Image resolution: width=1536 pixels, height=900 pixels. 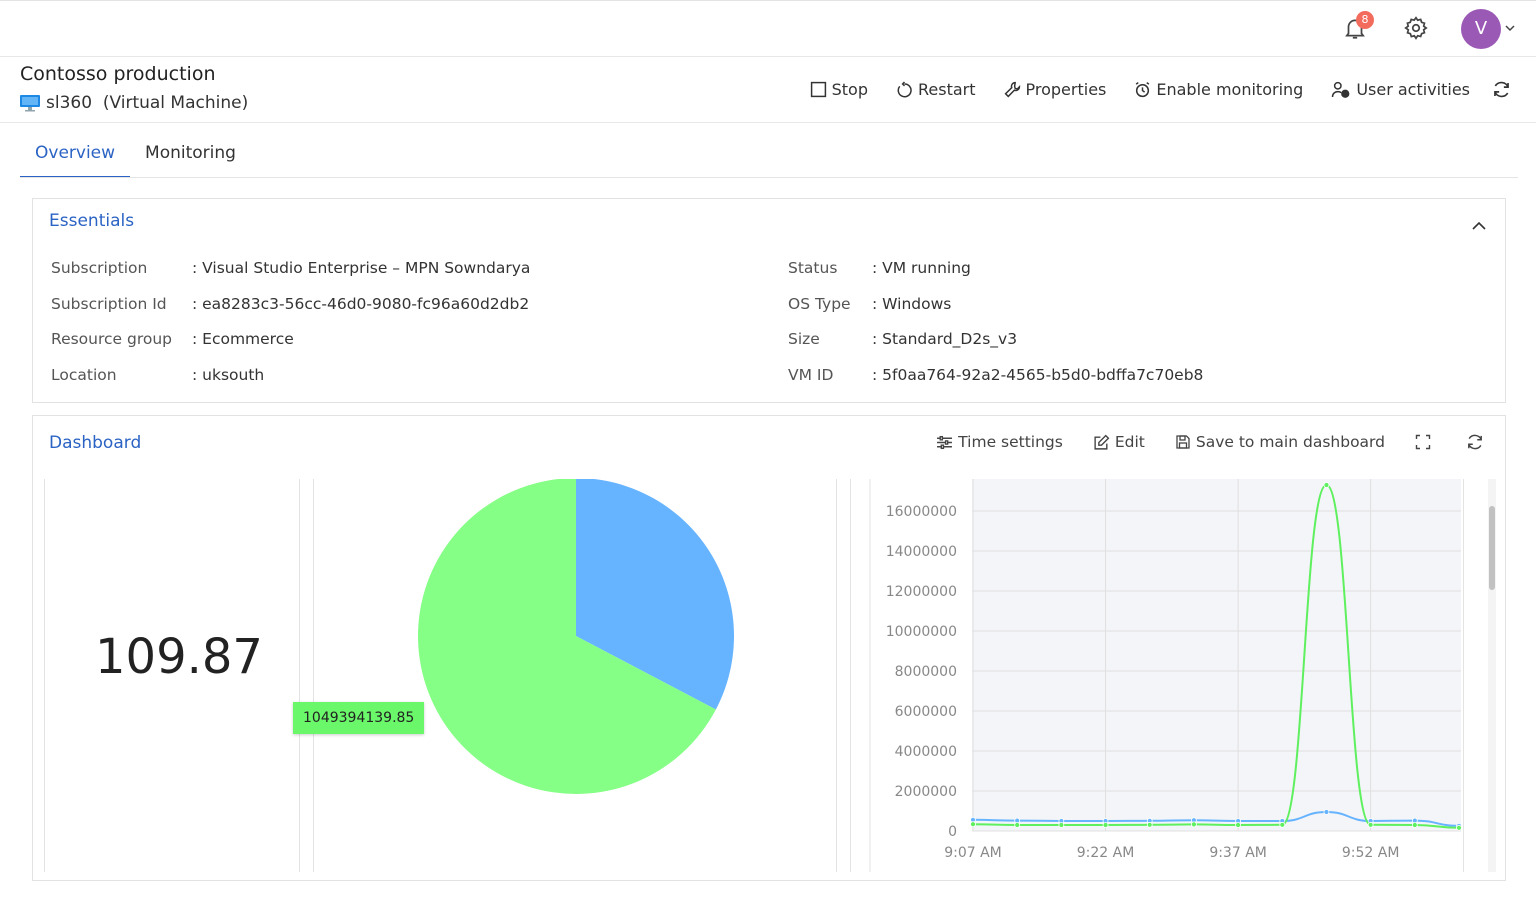 I want to click on vm-name-line: sl360 (Virtual Machine), so click(x=147, y=103).